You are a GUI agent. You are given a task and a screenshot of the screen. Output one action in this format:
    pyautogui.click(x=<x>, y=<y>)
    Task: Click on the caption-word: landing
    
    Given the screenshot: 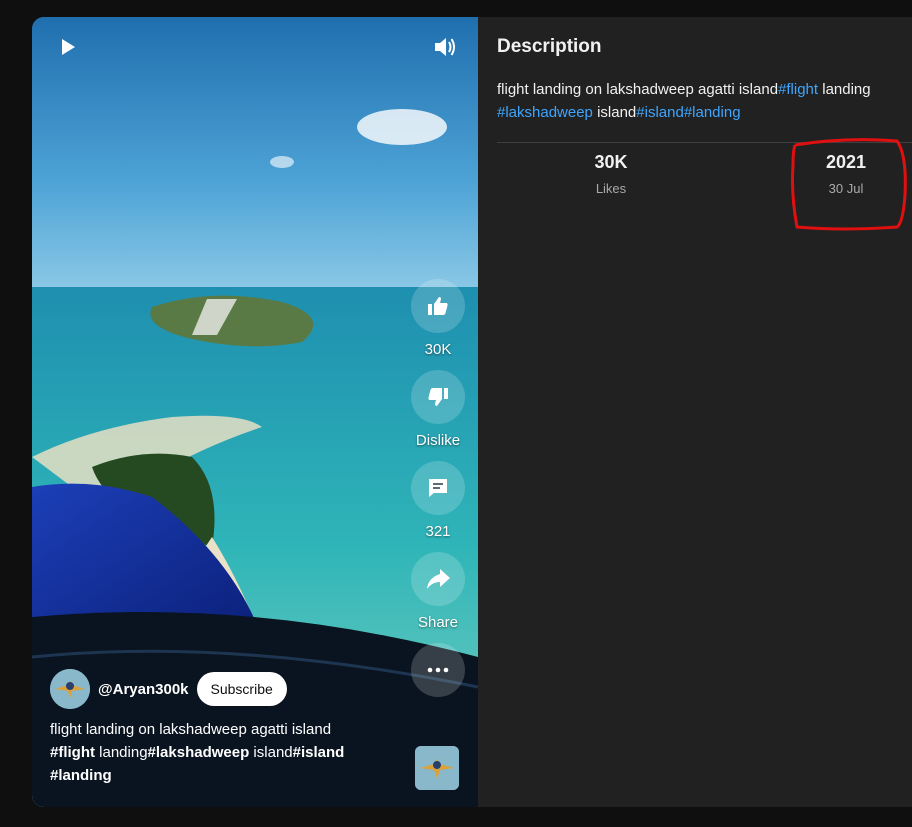 What is the action you would take?
    pyautogui.click(x=121, y=752)
    